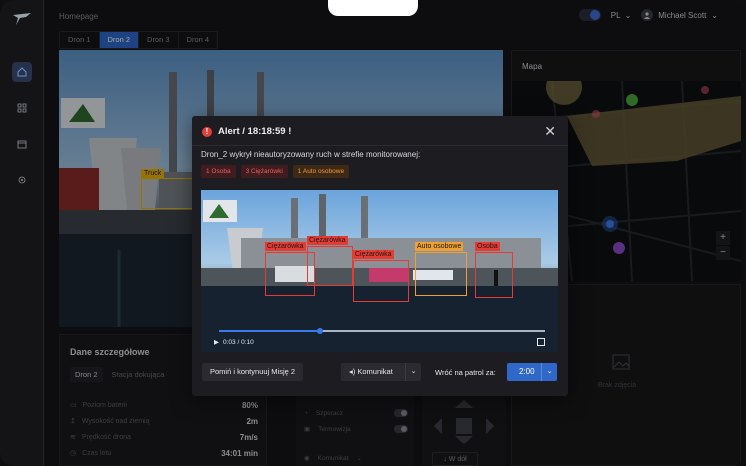 The height and width of the screenshot is (466, 746). I want to click on divider, so click(380, 145).